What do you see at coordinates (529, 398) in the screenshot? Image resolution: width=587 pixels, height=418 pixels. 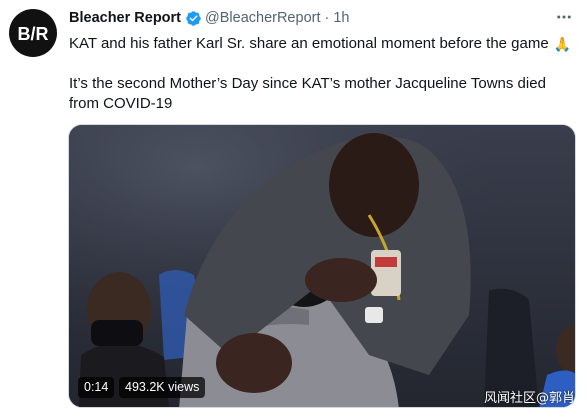 I see `watermark: 风闻社区@郭肖` at bounding box center [529, 398].